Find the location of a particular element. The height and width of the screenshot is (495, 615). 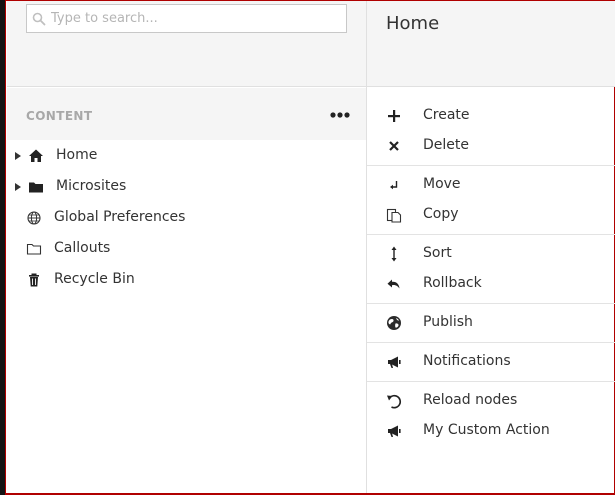

content-section-title: CONTENT is located at coordinates (59, 116).